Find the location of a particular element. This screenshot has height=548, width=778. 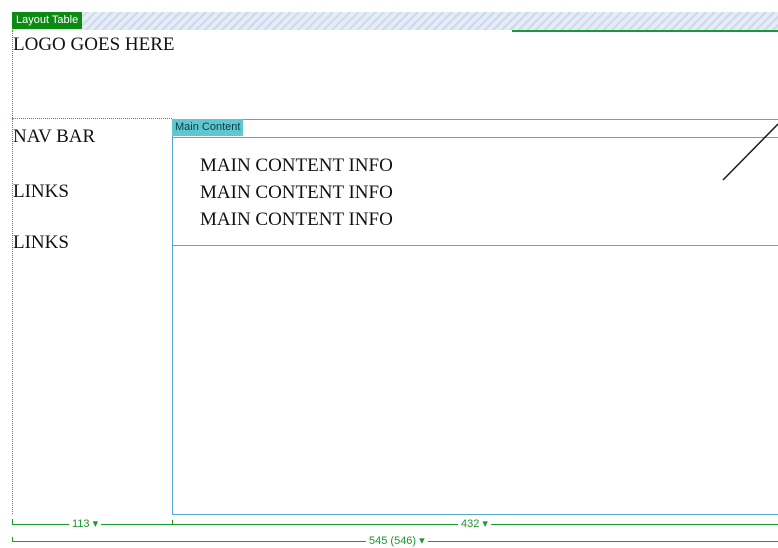

nav-column-width-label: 113 ▾ is located at coordinates (85, 524).